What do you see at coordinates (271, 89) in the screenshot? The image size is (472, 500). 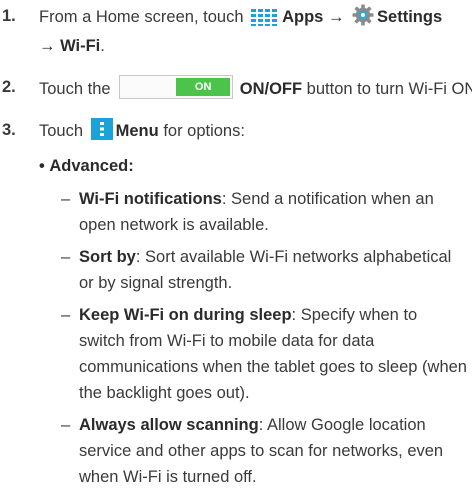 I see `onoff-label: ON/OFF` at bounding box center [271, 89].